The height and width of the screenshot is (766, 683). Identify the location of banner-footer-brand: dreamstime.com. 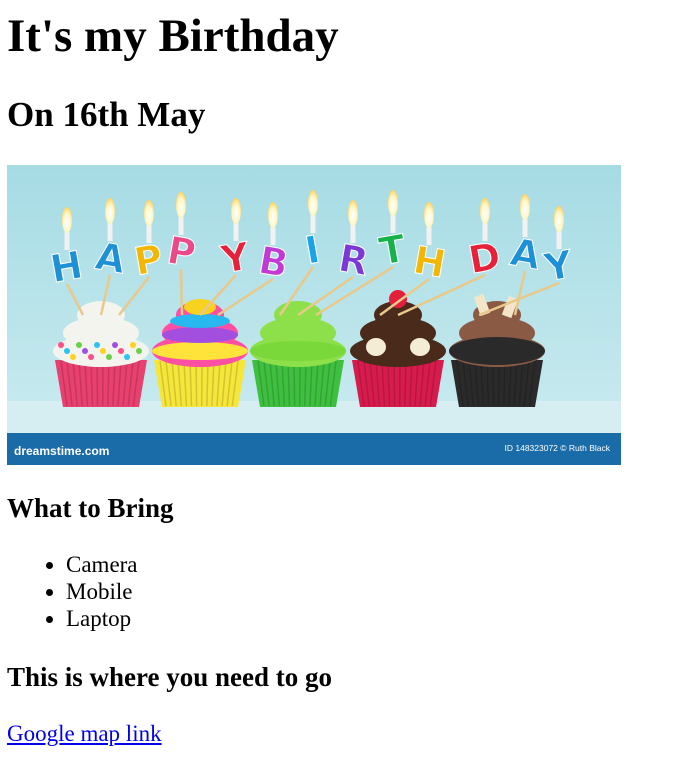
(61, 451).